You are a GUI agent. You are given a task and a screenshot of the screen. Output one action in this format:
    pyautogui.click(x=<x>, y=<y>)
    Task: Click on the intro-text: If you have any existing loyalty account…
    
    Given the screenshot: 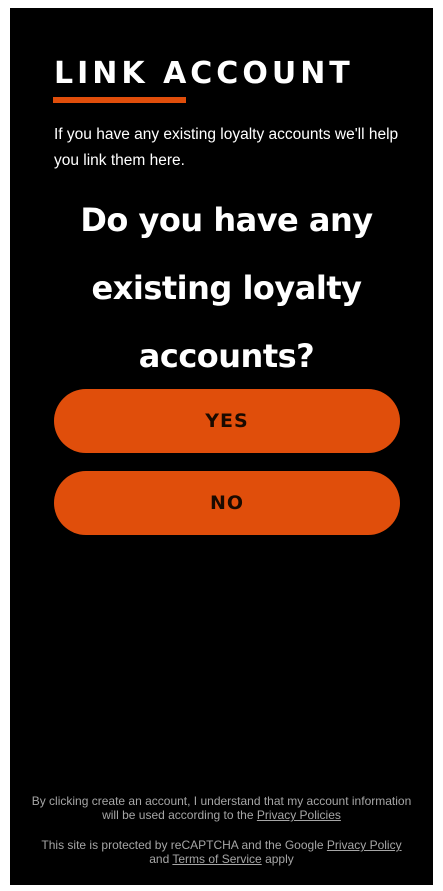 What is the action you would take?
    pyautogui.click(x=226, y=147)
    